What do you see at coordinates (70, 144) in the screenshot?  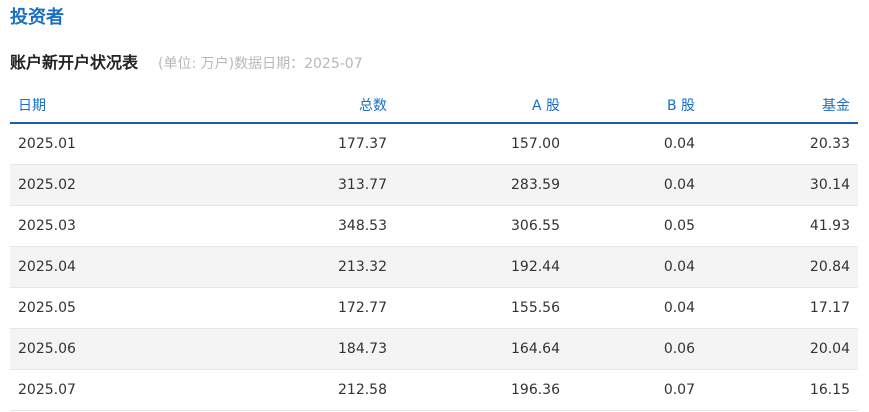 I see `cell-date: 2025.01` at bounding box center [70, 144].